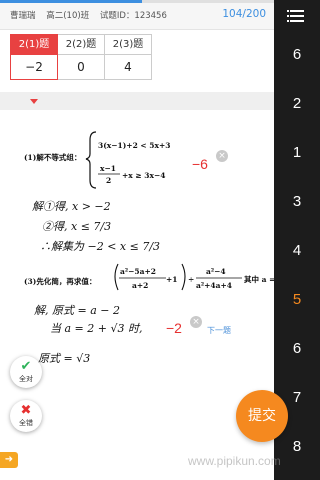 The image size is (320, 480). What do you see at coordinates (71, 1) in the screenshot?
I see `progress-fill` at bounding box center [71, 1].